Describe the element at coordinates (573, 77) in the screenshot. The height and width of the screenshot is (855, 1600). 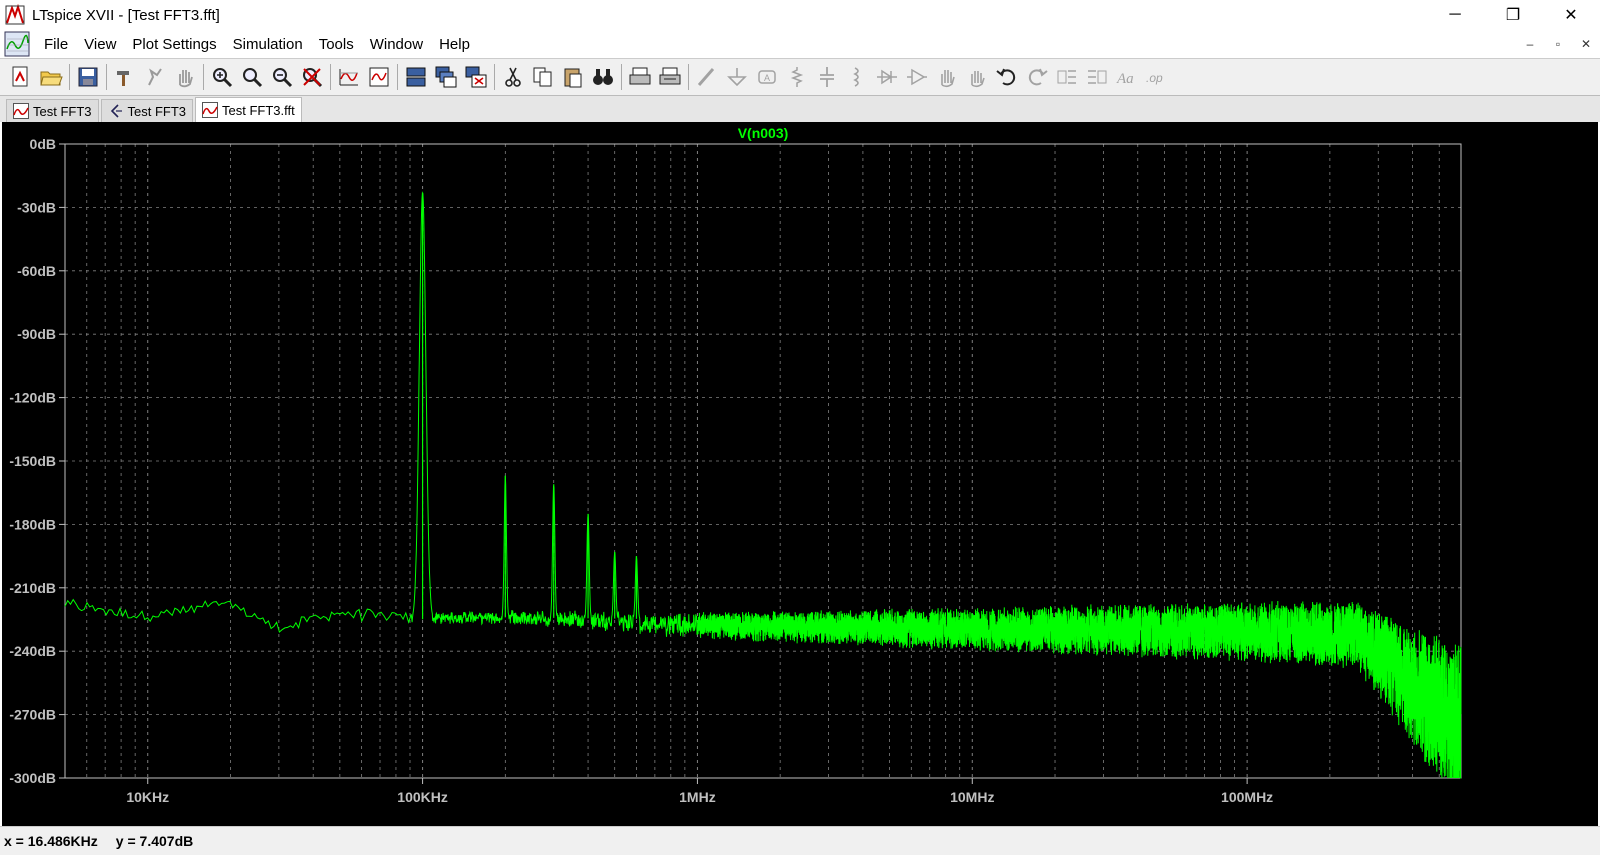
I see `paste-button` at that location.